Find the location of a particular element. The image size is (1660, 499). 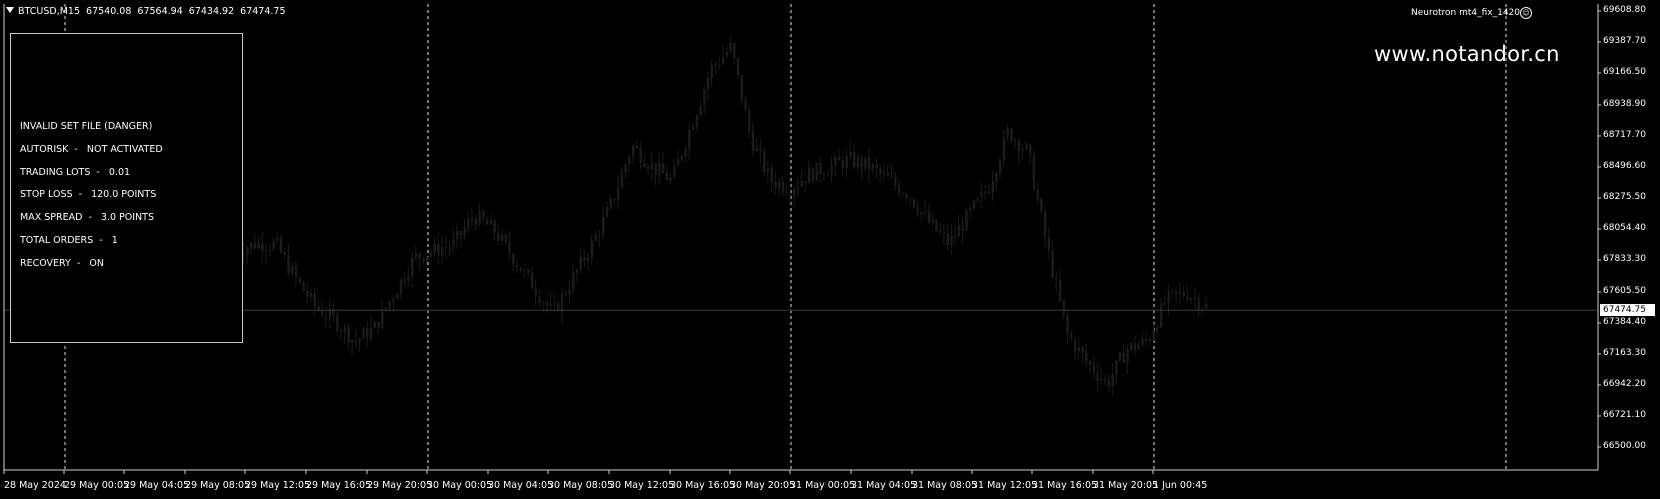

expert-advisor-name: Neurotron mt4_fix_1420 is located at coordinates (1465, 13).